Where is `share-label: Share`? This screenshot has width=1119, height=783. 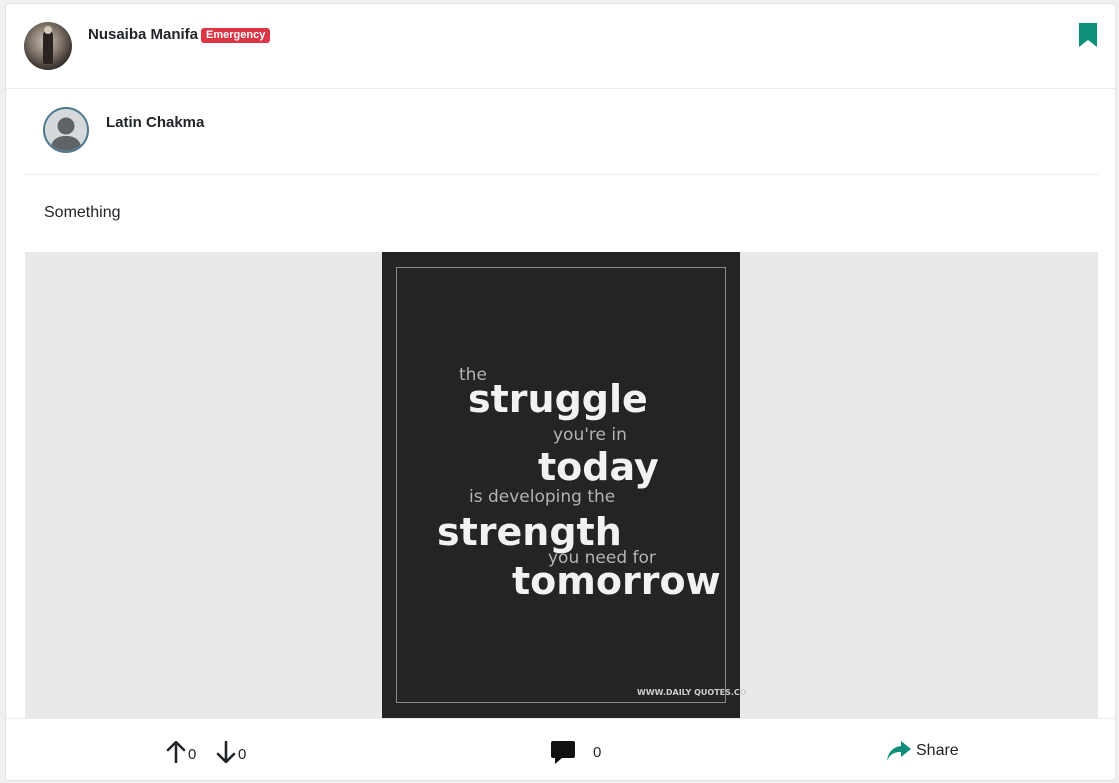
share-label: Share is located at coordinates (937, 750).